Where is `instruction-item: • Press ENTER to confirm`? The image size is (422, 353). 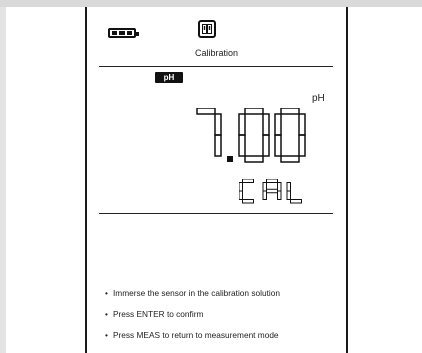 instruction-item: • Press ENTER to confirm is located at coordinates (154, 314).